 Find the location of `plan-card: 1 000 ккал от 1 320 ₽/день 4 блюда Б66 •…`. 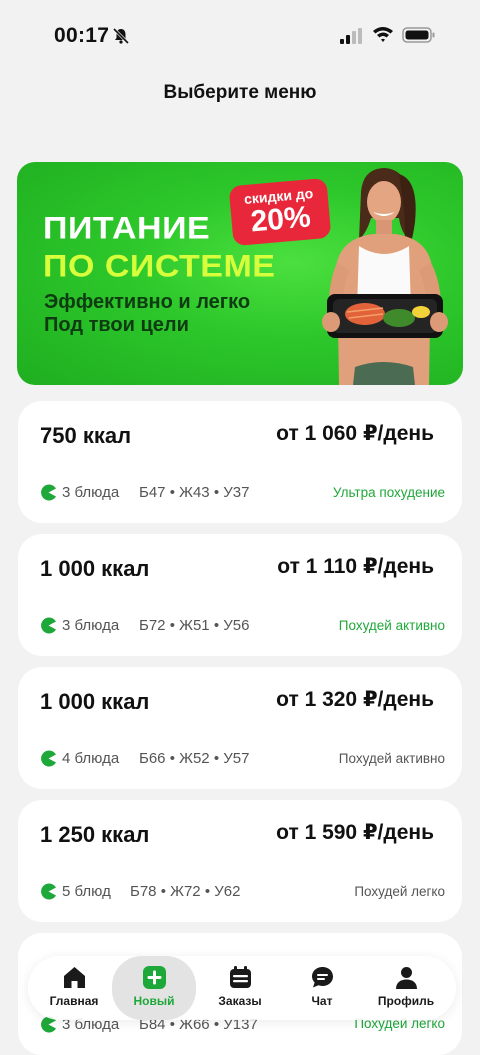

plan-card: 1 000 ккал от 1 320 ₽/день 4 блюда Б66 •… is located at coordinates (240, 728).